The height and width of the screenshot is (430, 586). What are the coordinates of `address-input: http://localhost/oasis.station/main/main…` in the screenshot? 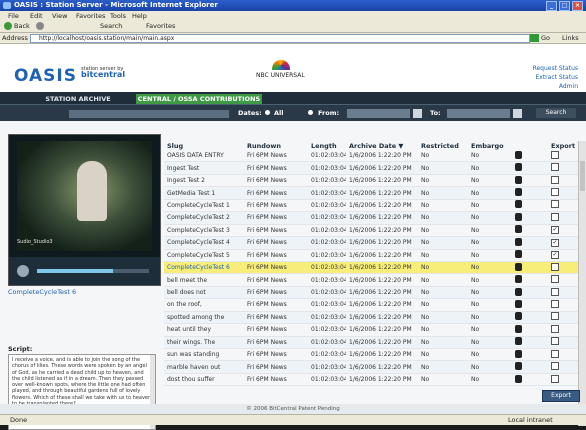 It's located at (280, 38).